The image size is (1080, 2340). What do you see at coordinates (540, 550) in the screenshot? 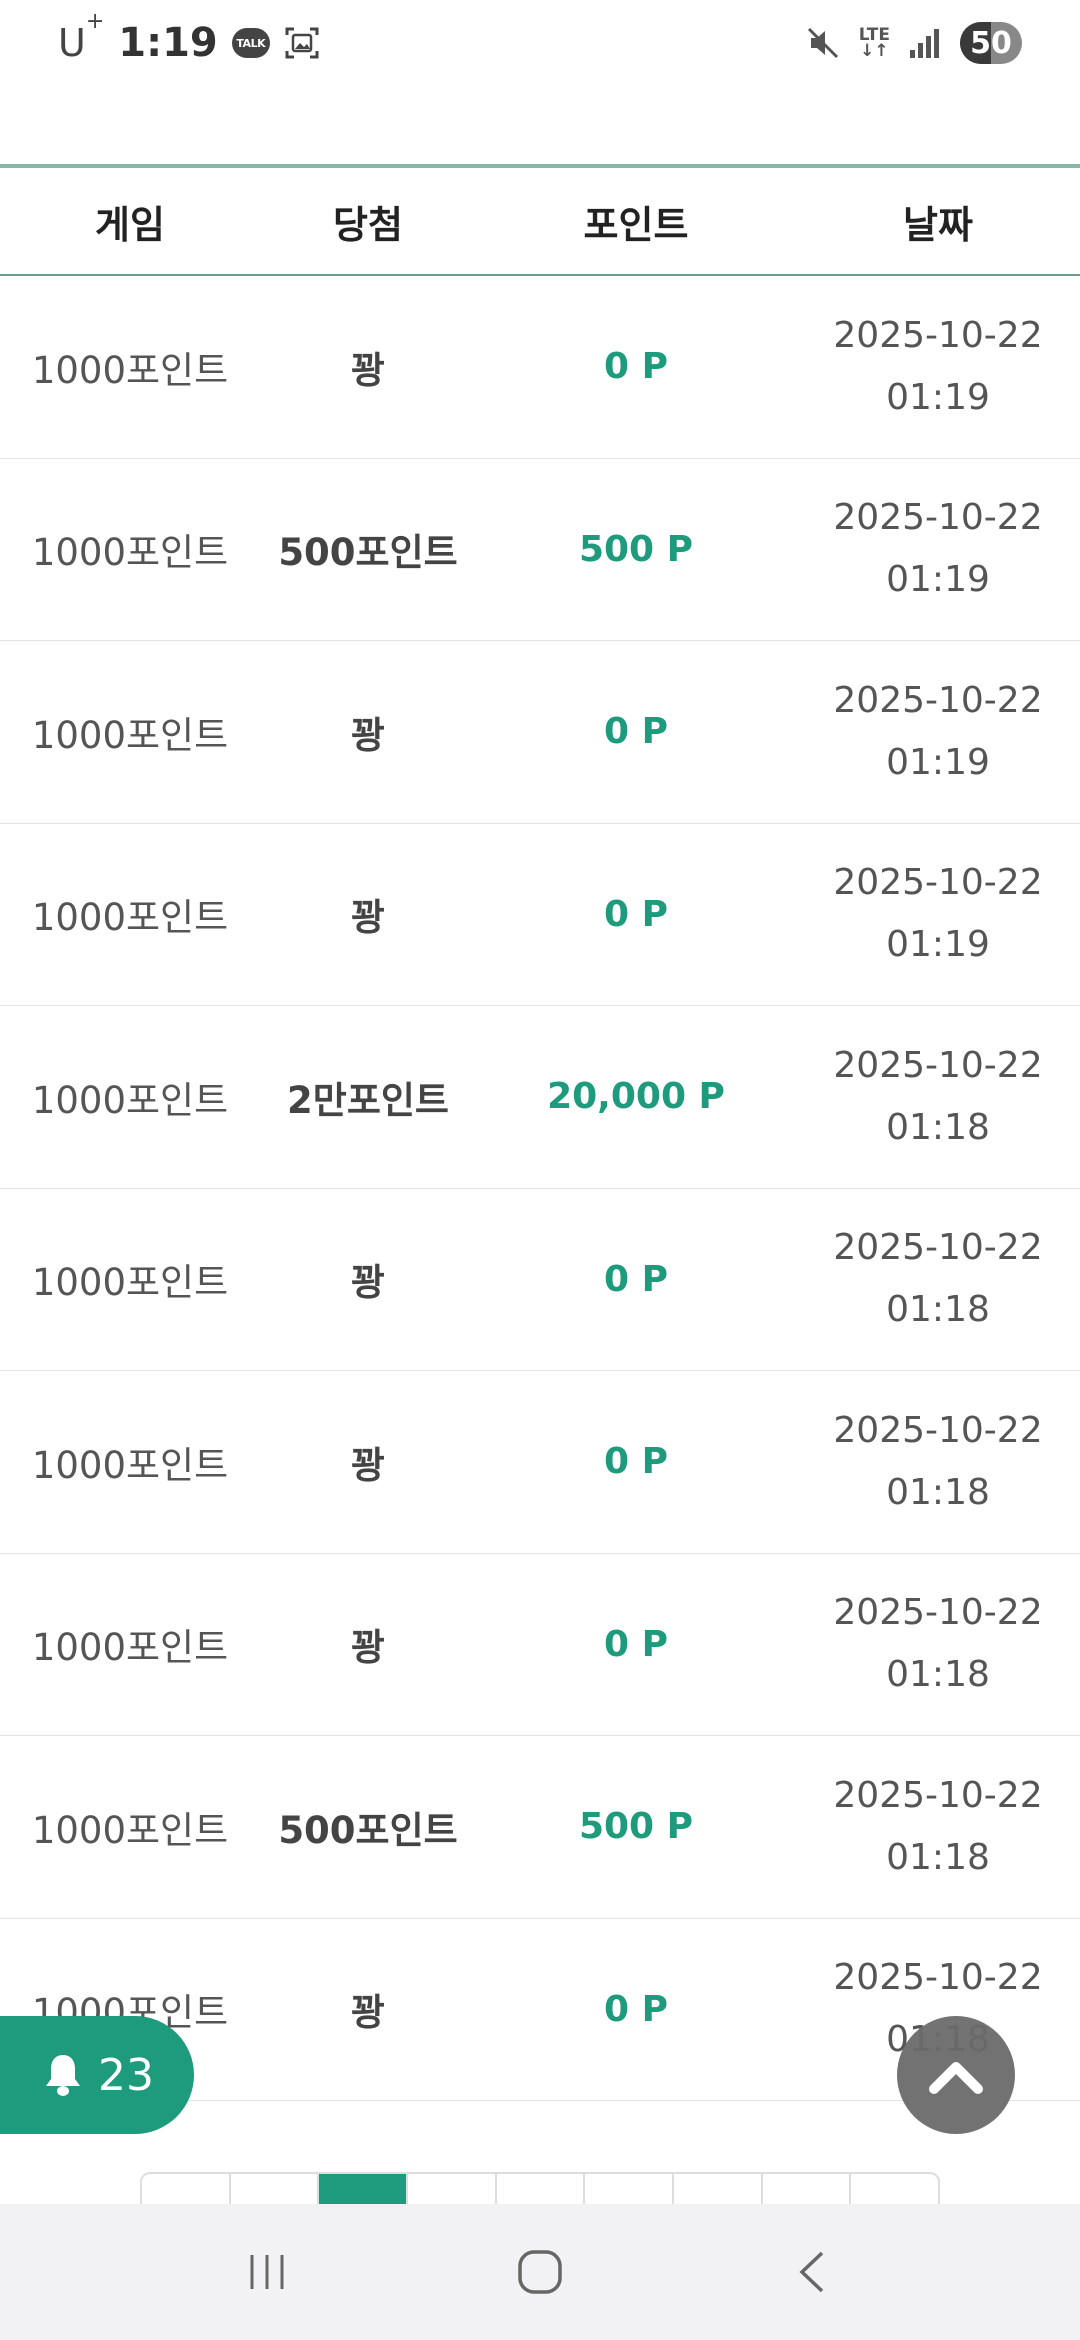
I see `table-row: 1000포인트 500포인트 500 P 2025-10-22 01:19` at bounding box center [540, 550].